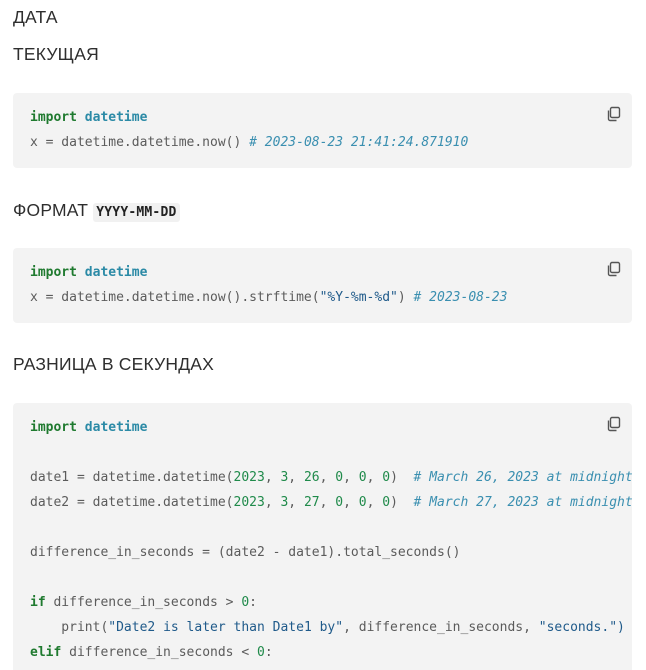 This screenshot has width=646, height=670. Describe the element at coordinates (311, 477) in the screenshot. I see `code-number: 26` at that location.